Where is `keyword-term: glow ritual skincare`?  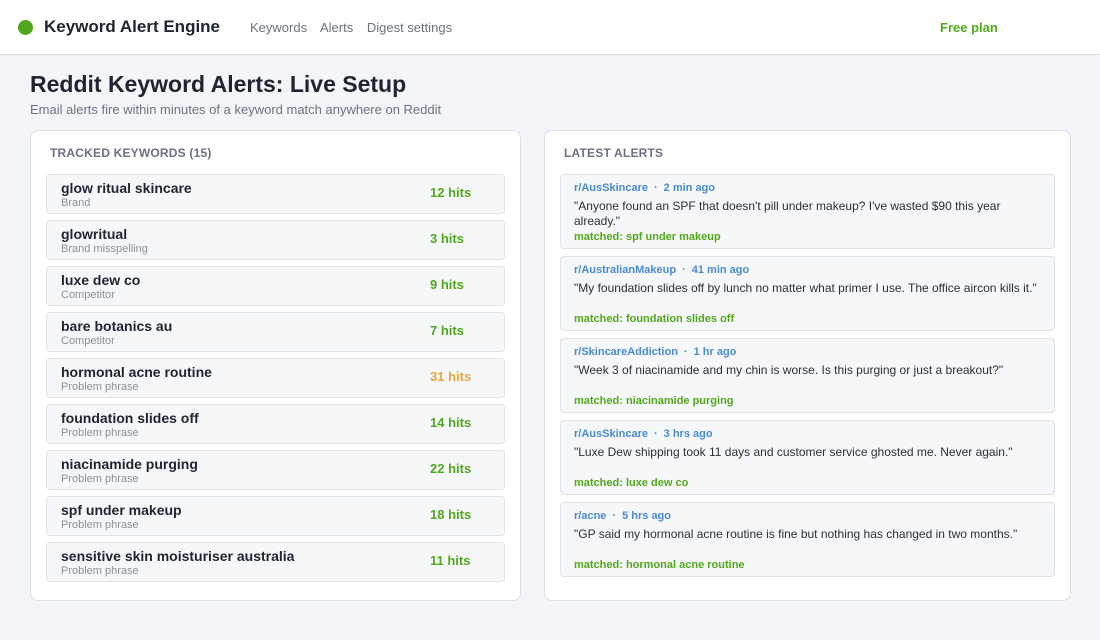 keyword-term: glow ritual skincare is located at coordinates (126, 188).